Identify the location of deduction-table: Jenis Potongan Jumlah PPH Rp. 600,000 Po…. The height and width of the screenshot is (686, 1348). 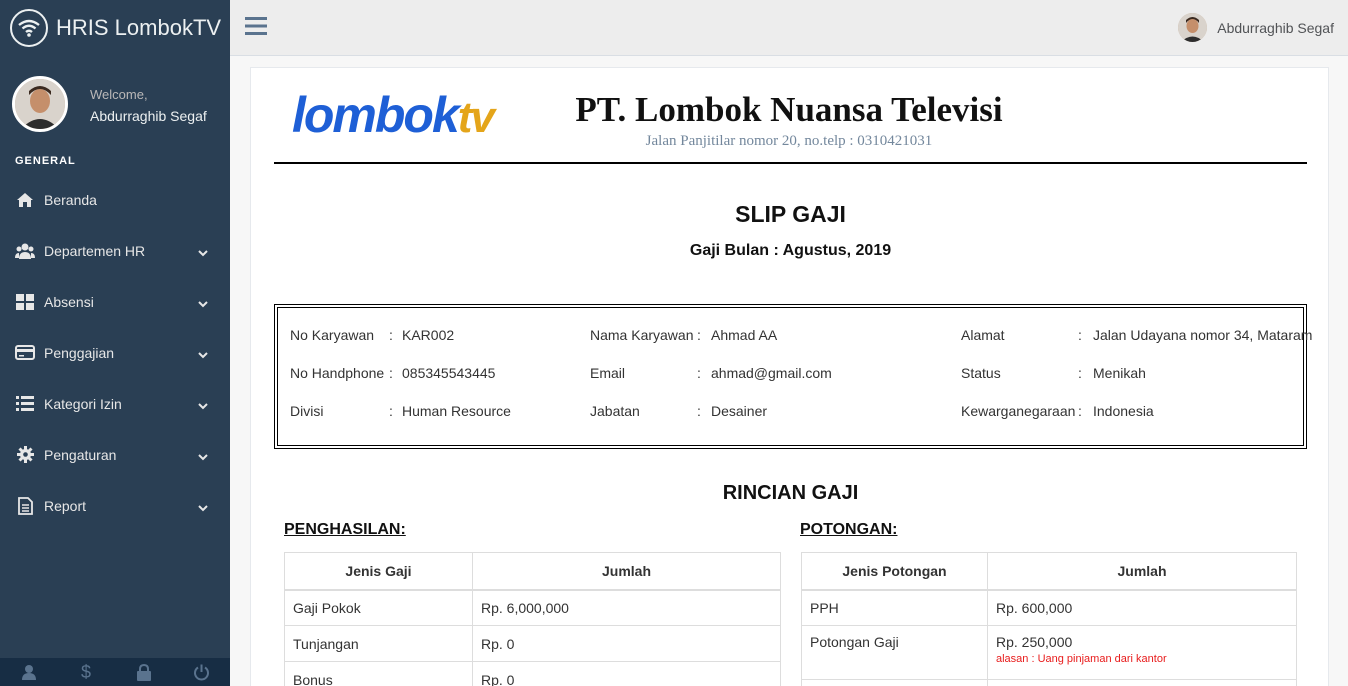
(1049, 619).